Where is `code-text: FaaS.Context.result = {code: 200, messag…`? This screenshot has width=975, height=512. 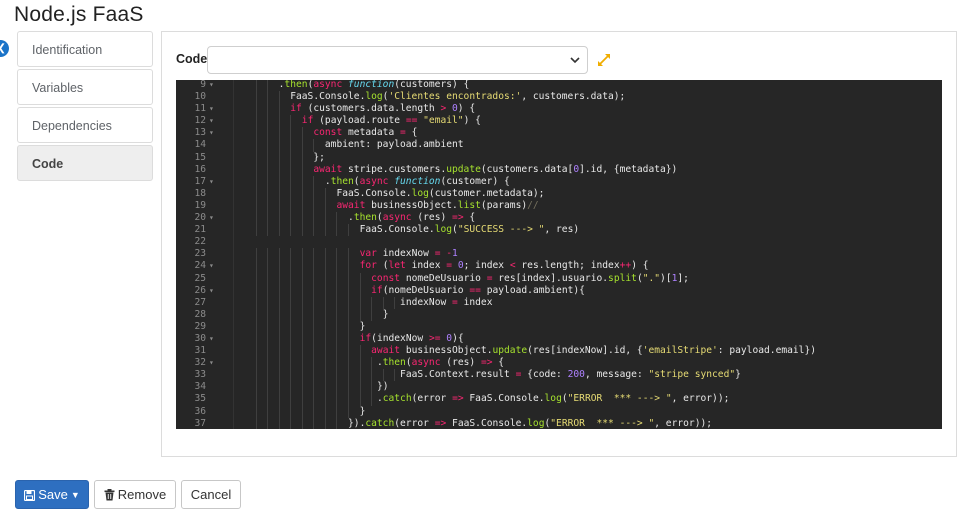 code-text: FaaS.Context.result = {code: 200, messag… is located at coordinates (570, 375).